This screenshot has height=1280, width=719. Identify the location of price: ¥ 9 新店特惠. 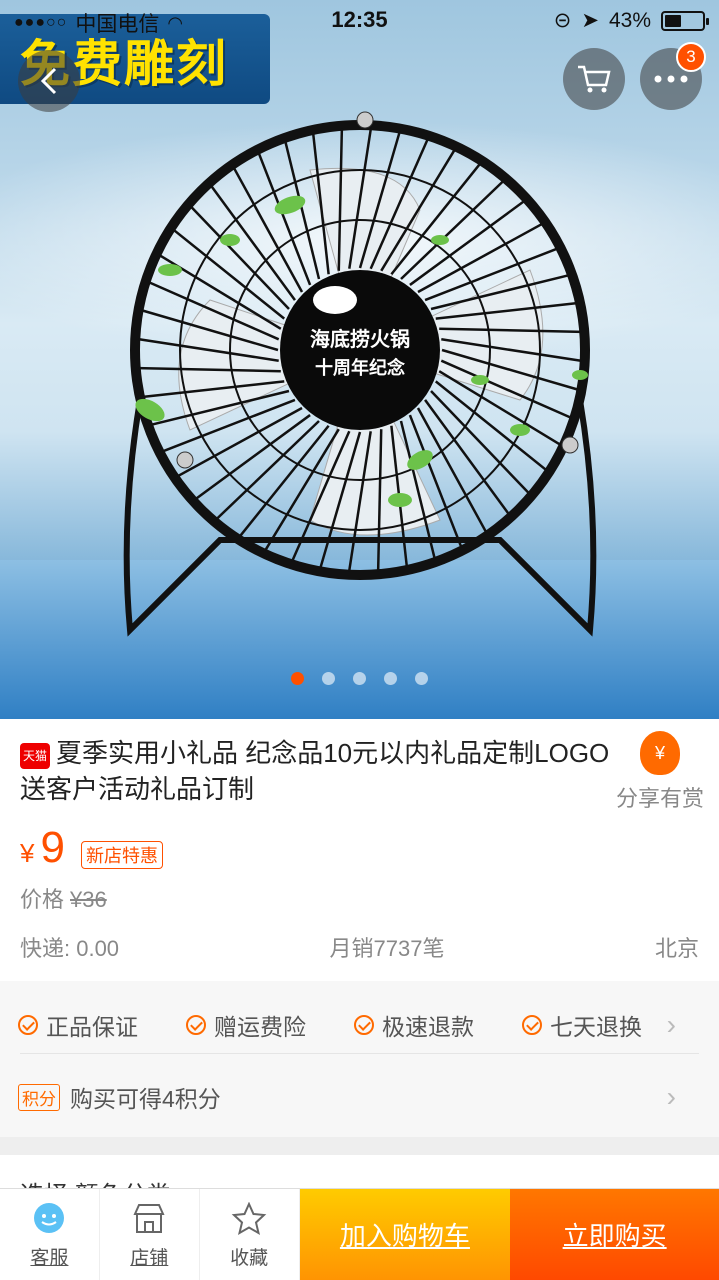
(91, 848).